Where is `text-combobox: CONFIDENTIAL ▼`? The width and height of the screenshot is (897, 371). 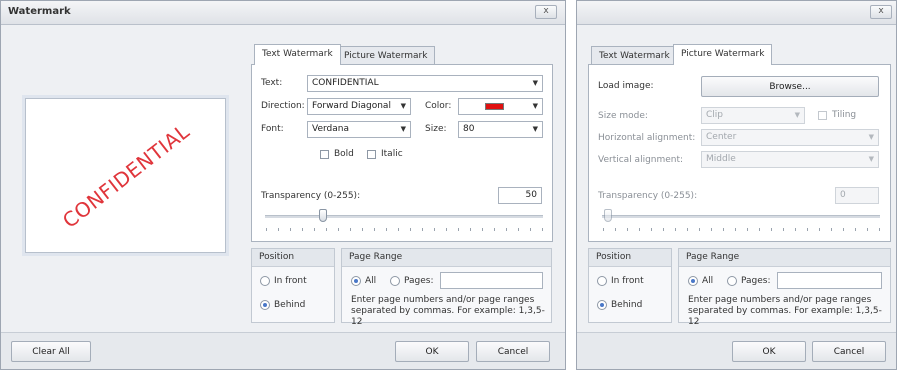
text-combobox: CONFIDENTIAL ▼ is located at coordinates (425, 83).